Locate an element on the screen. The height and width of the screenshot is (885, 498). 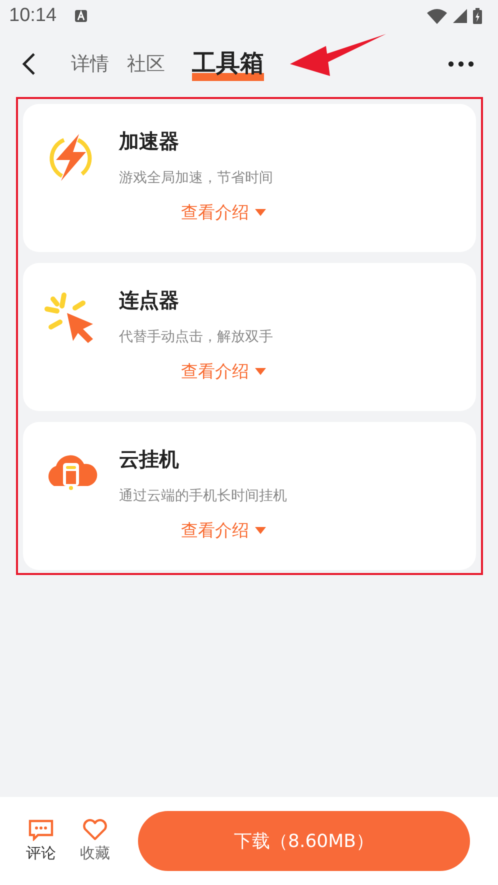
battery-icon is located at coordinates (477, 16).